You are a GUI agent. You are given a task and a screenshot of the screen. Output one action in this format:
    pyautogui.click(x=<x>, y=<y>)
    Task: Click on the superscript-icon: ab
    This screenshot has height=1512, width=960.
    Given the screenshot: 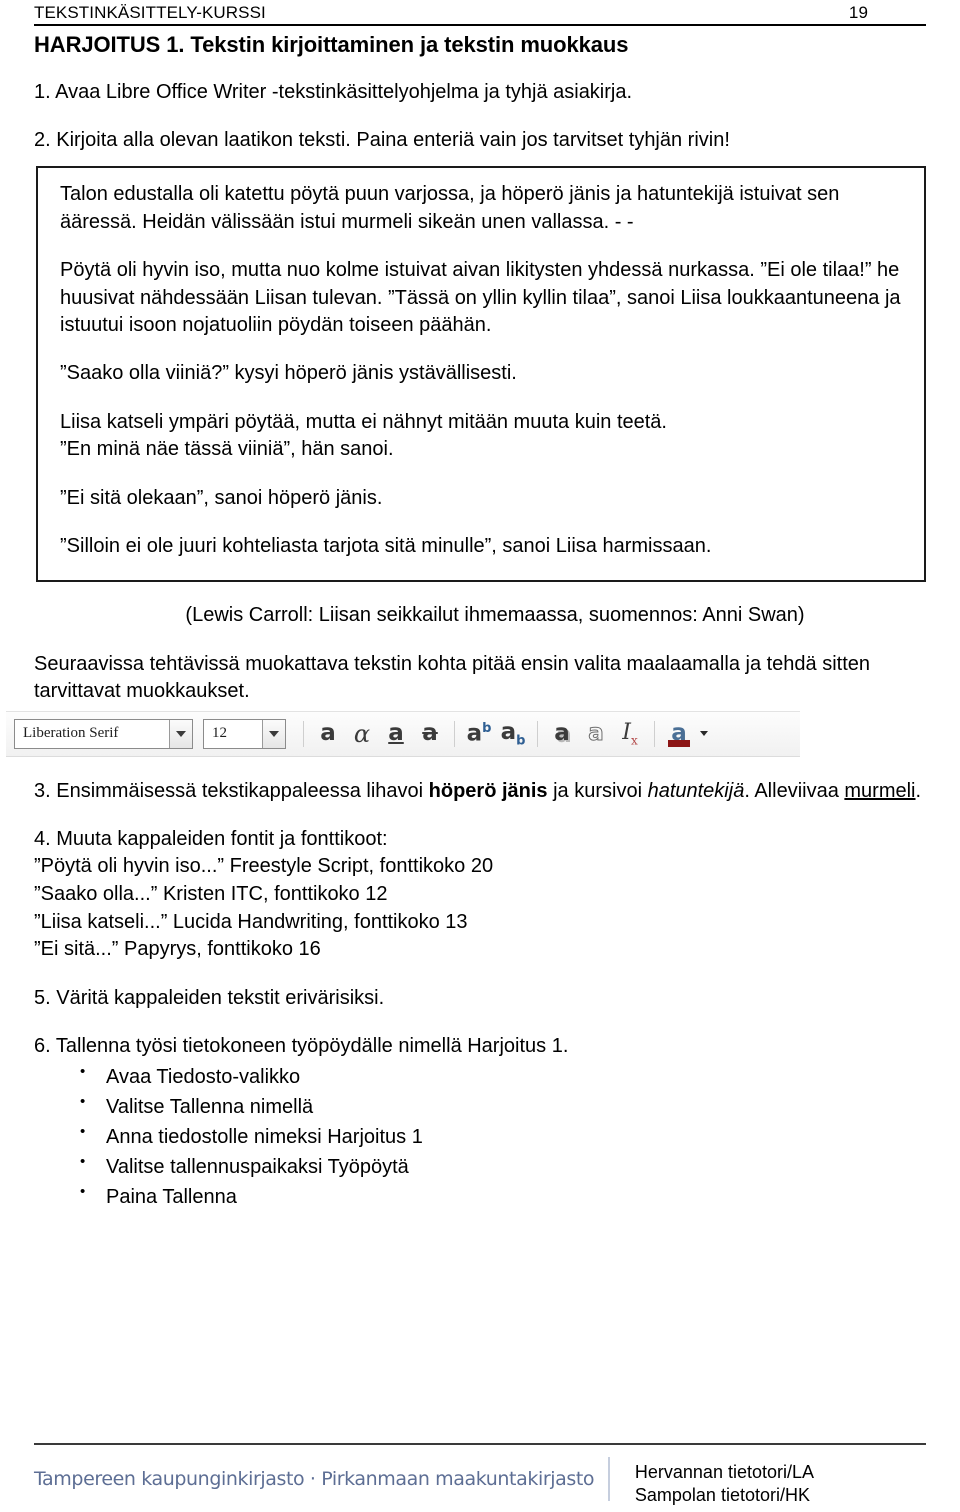 What is the action you would take?
    pyautogui.click(x=479, y=734)
    